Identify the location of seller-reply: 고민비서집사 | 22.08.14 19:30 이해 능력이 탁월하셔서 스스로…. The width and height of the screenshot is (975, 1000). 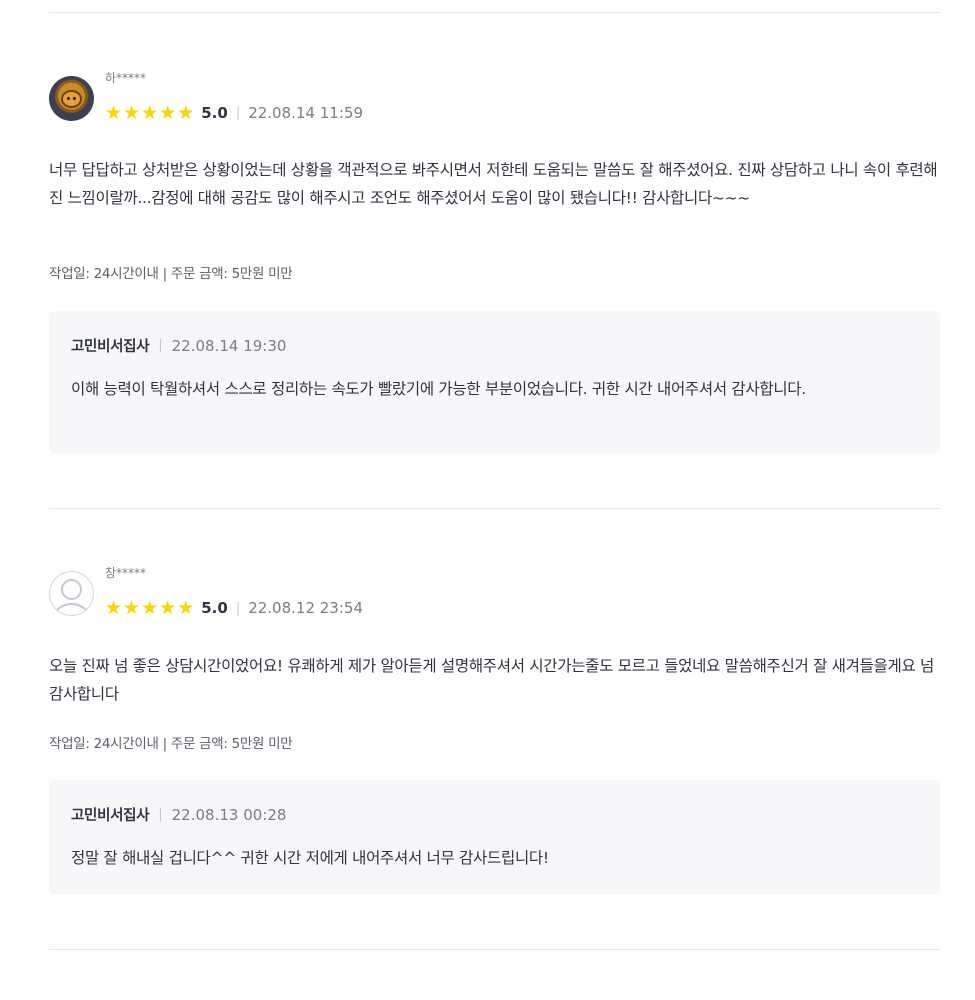
(494, 382).